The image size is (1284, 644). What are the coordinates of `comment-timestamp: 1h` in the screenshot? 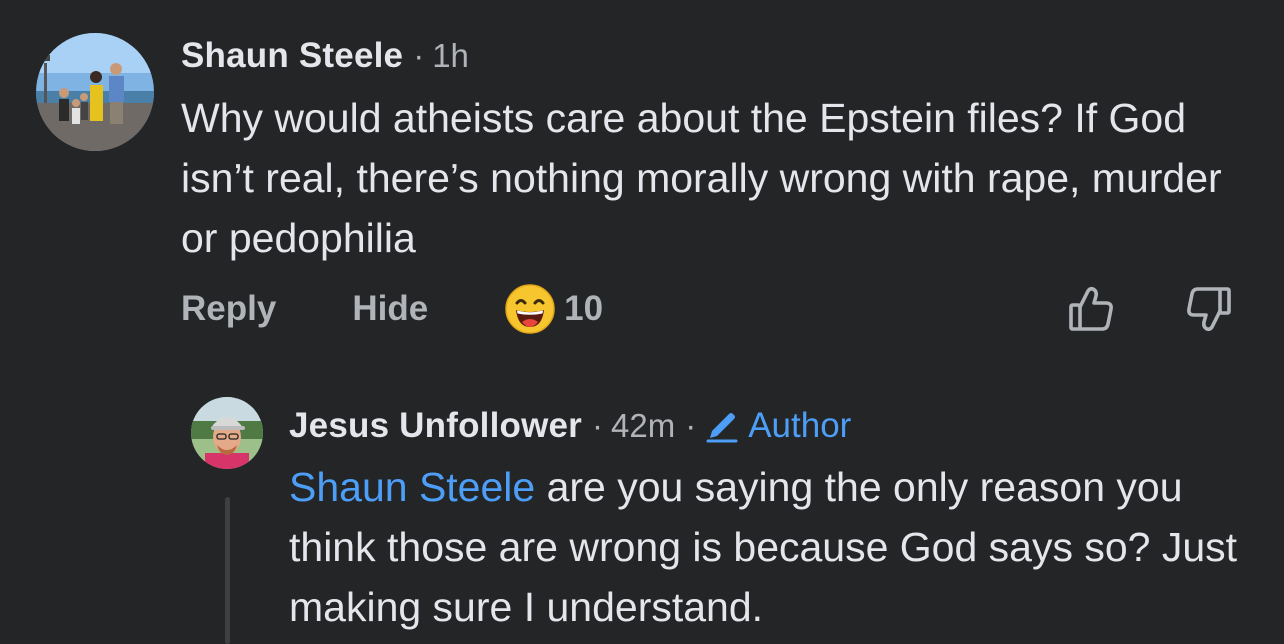 It's located at (450, 56).